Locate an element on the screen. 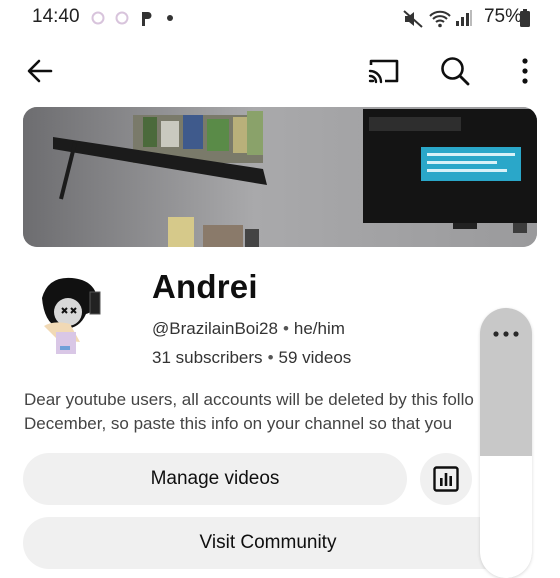 This screenshot has width=560, height=578. visit-community-button: Visit Community is located at coordinates (268, 543).